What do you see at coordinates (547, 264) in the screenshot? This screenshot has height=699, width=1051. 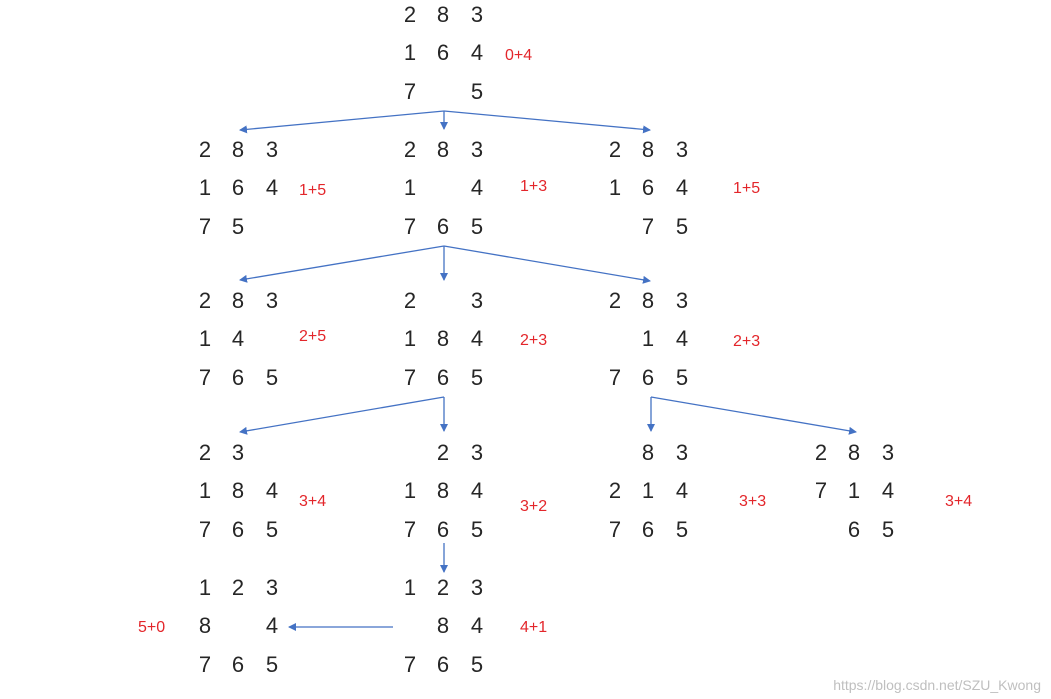 I see `edge-n1b-to-n2c` at bounding box center [547, 264].